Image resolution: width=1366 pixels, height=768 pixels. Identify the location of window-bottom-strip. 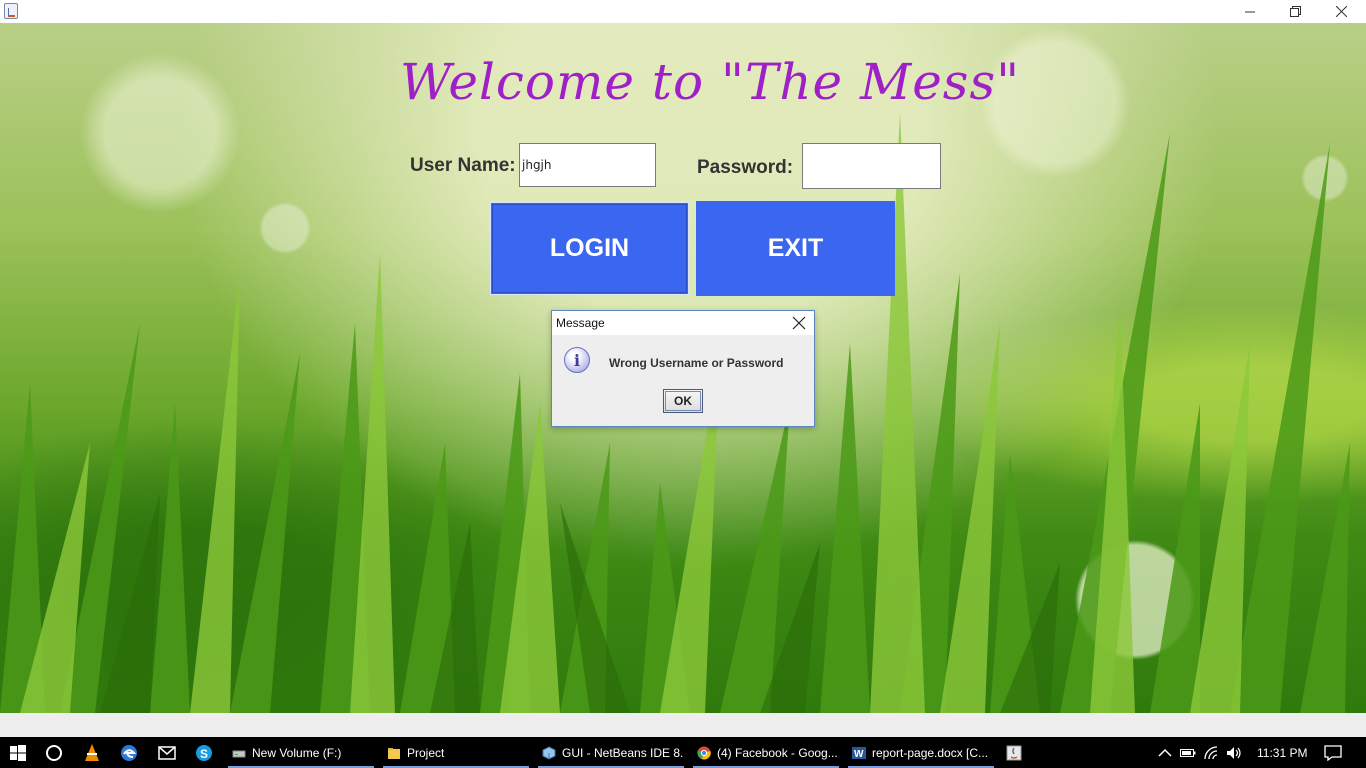
(683, 725).